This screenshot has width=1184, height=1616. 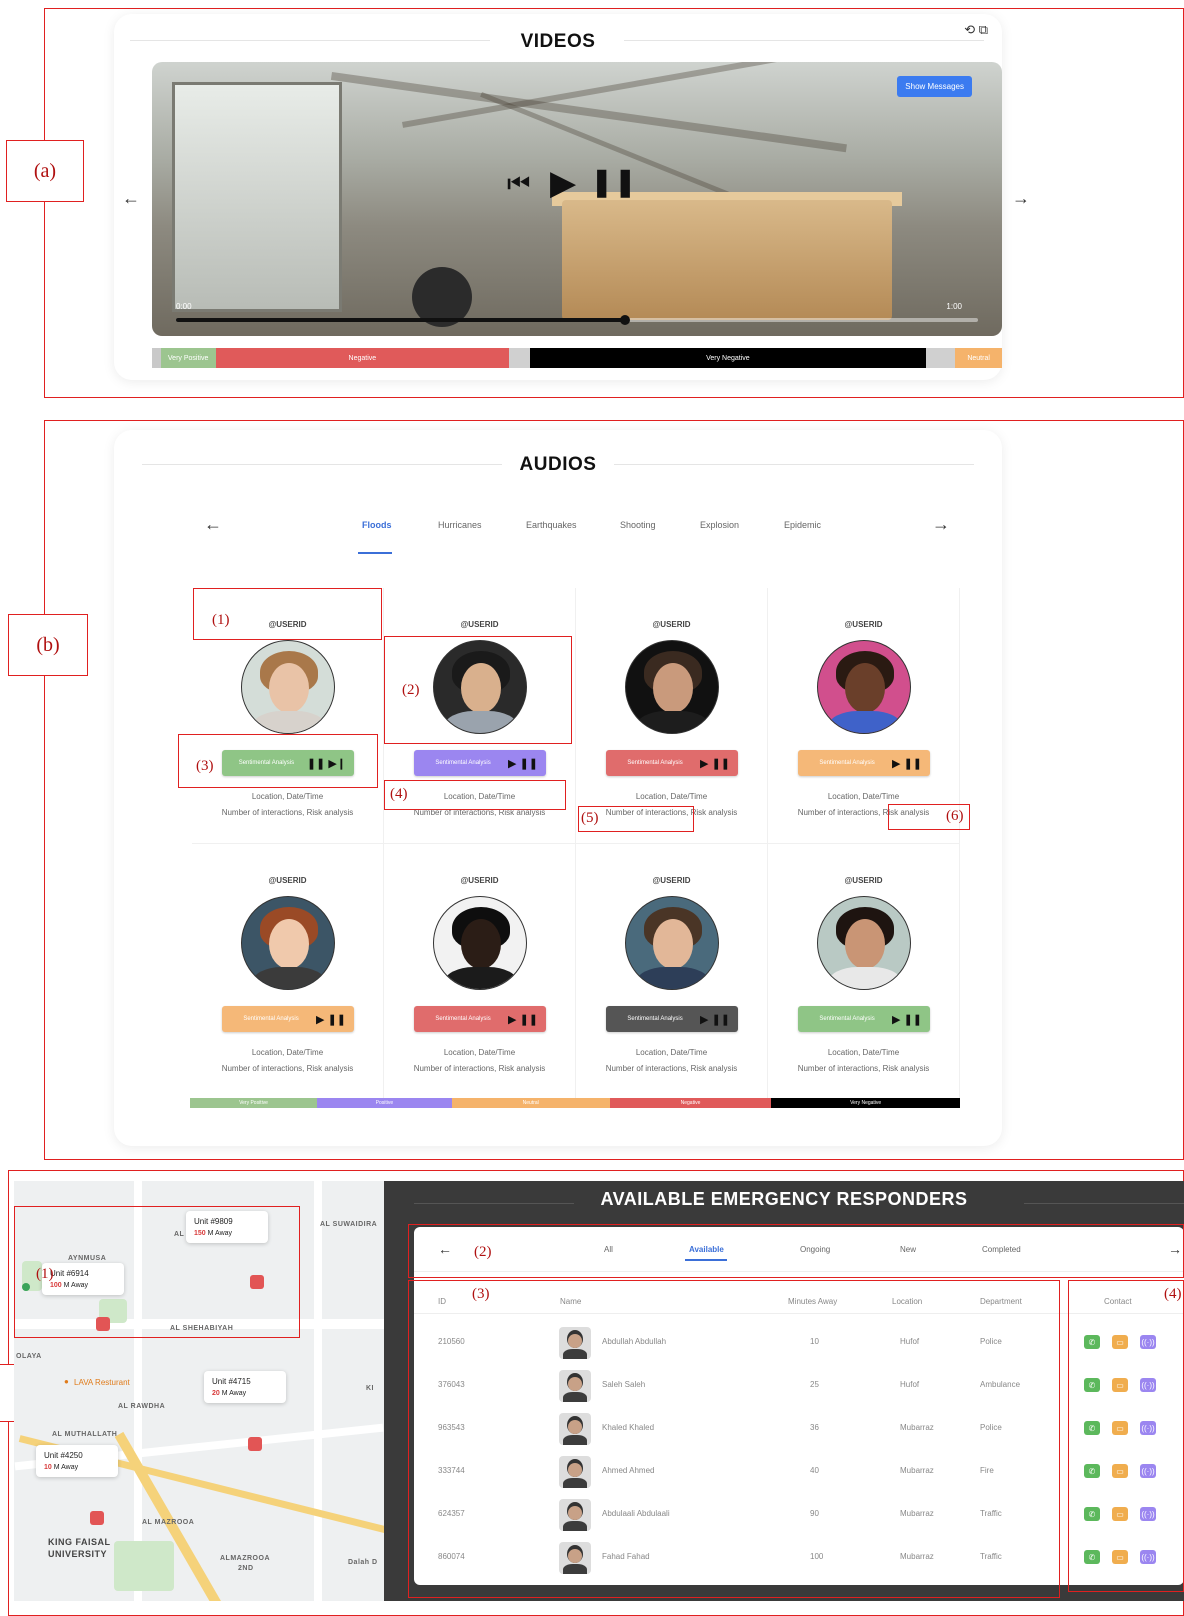 I want to click on b-note-1: (1), so click(x=221, y=620).